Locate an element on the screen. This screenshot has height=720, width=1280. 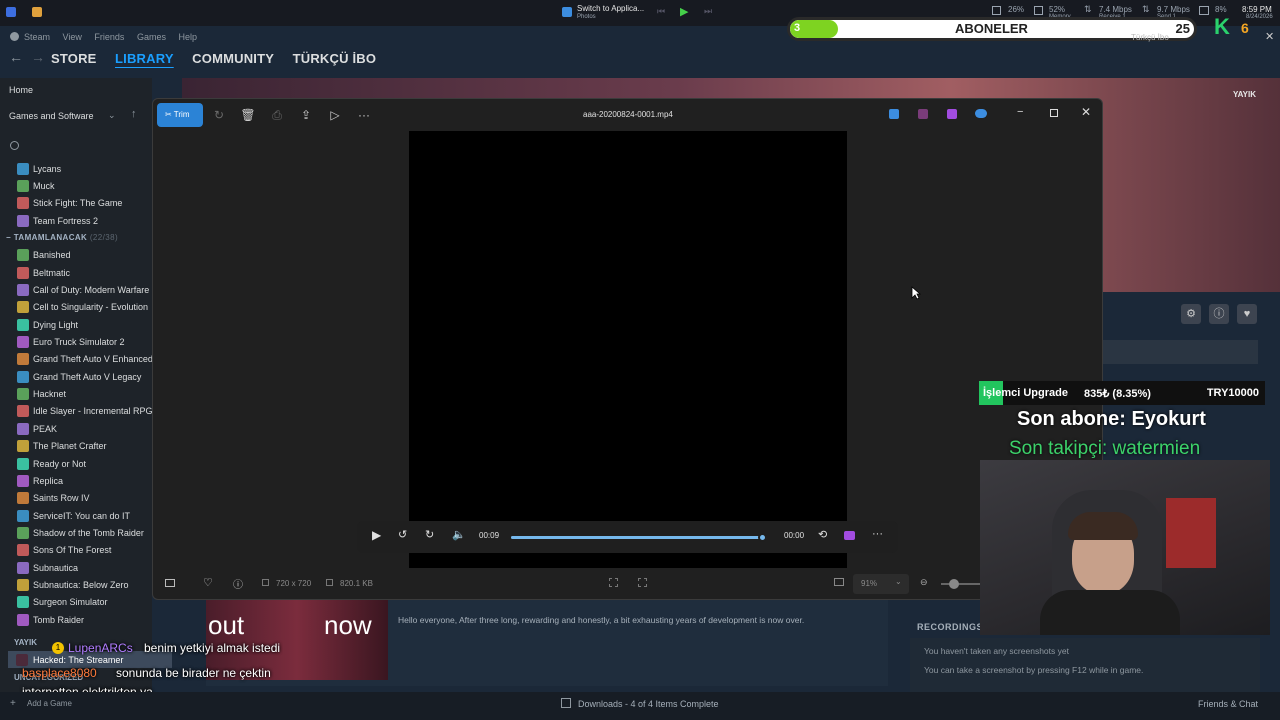
rewind-icon: ↺ is located at coordinates (402, 534).